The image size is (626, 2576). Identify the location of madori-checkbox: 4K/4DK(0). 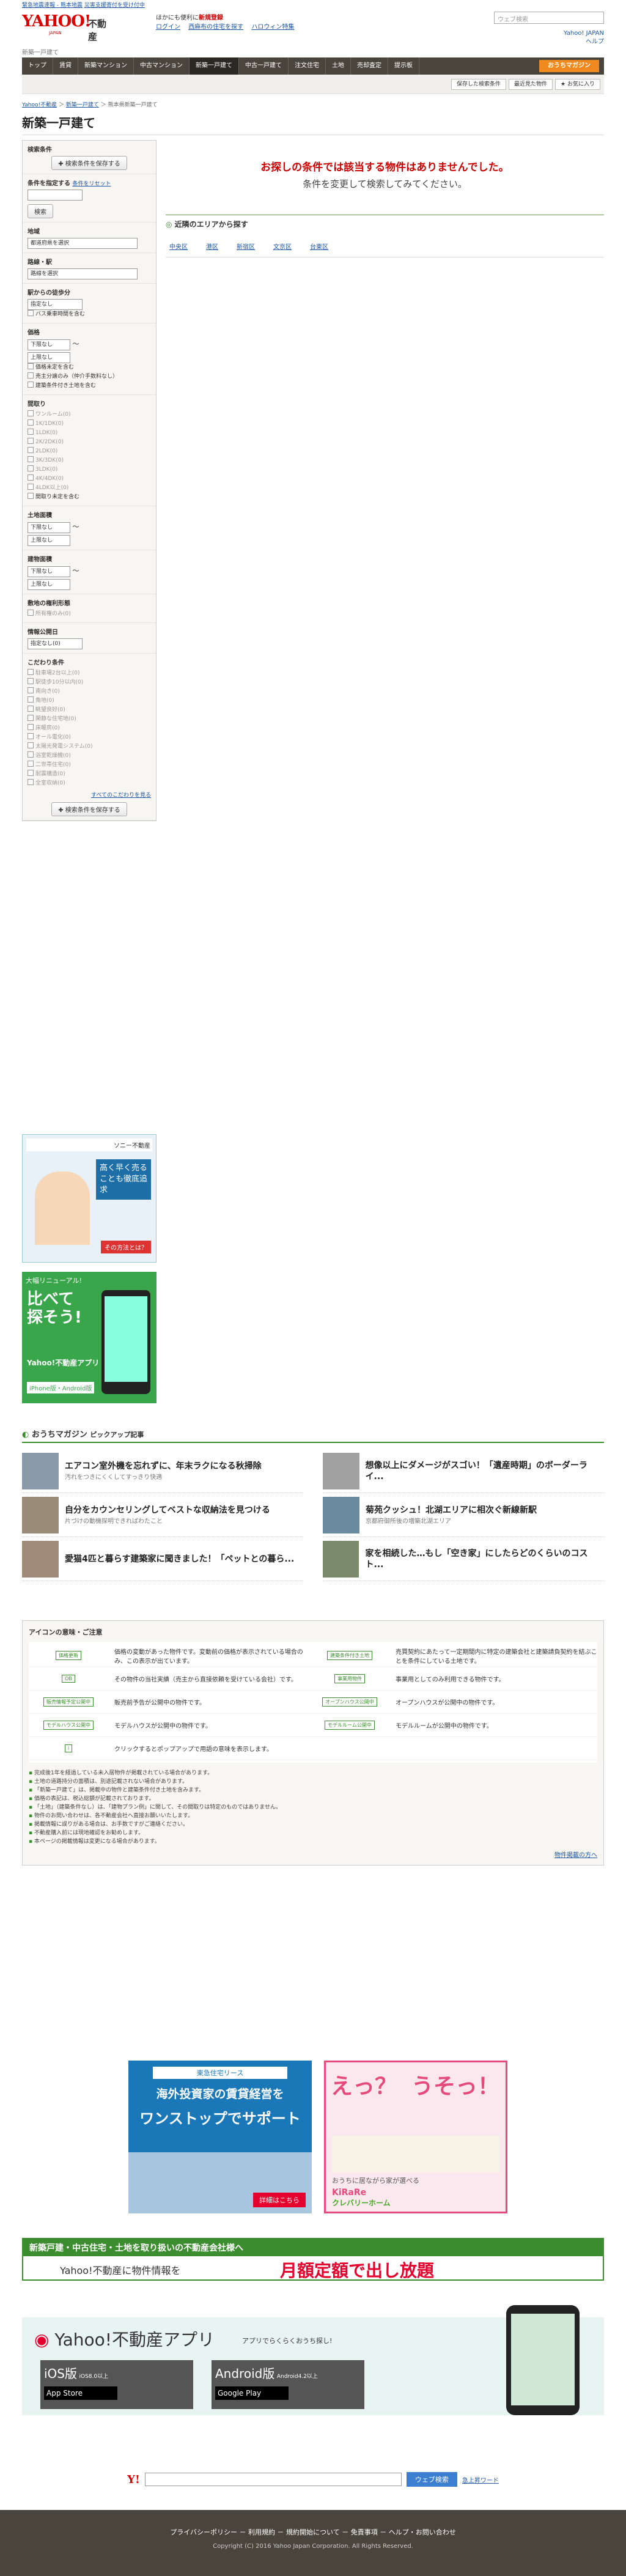
(89, 479).